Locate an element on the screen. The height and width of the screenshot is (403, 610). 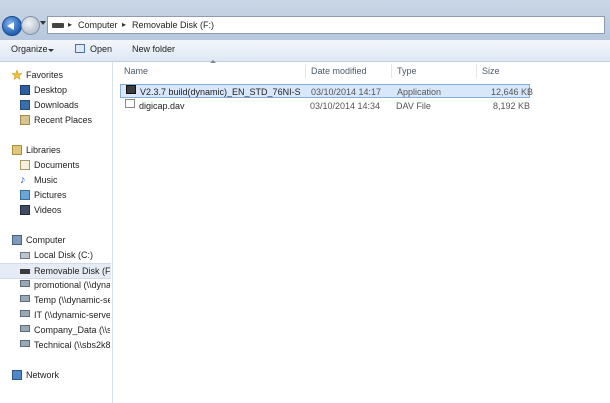
file-icon is located at coordinates (130, 103).